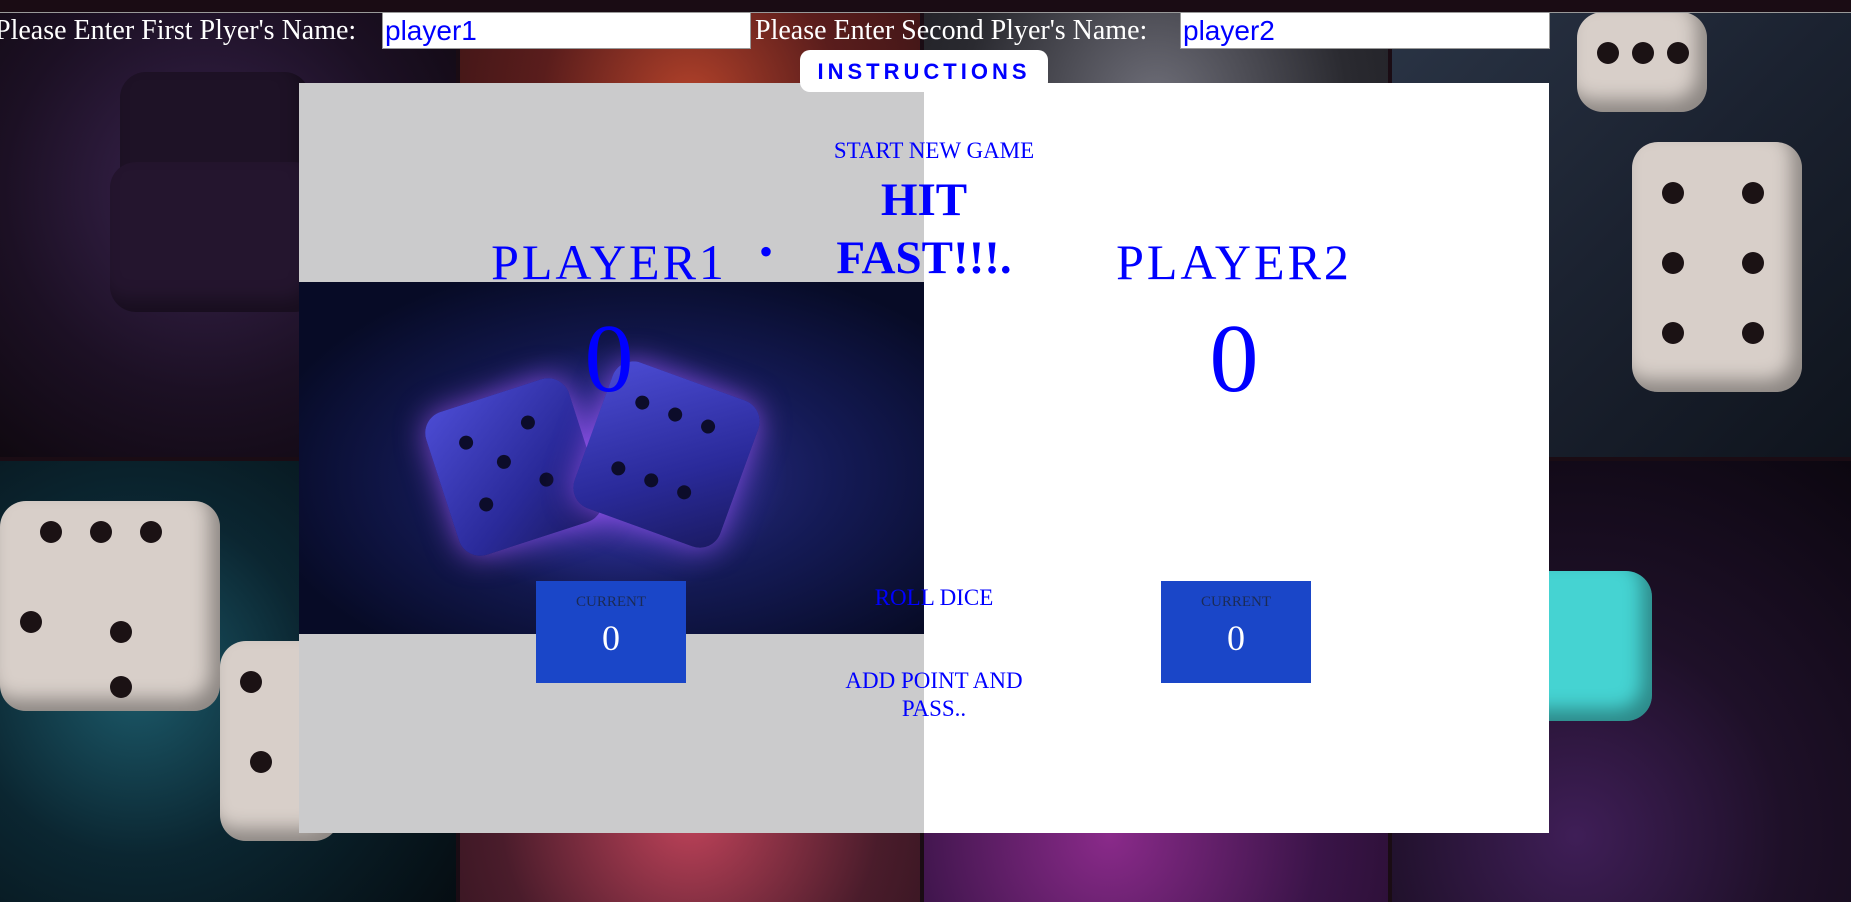 This screenshot has width=1851, height=902. I want to click on player2-current-score: 0, so click(1236, 638).